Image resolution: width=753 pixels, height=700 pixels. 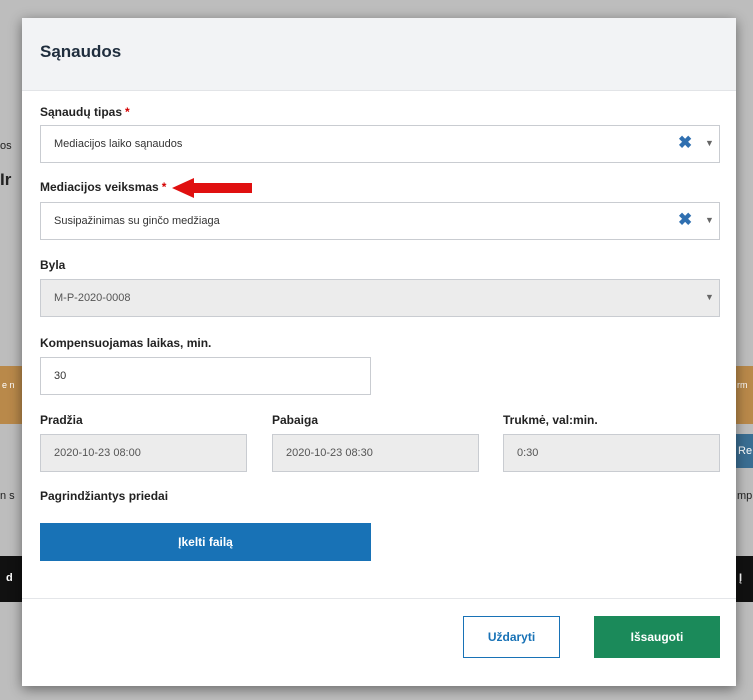 I want to click on duration-label: Trukmė, val:min., so click(x=550, y=420).